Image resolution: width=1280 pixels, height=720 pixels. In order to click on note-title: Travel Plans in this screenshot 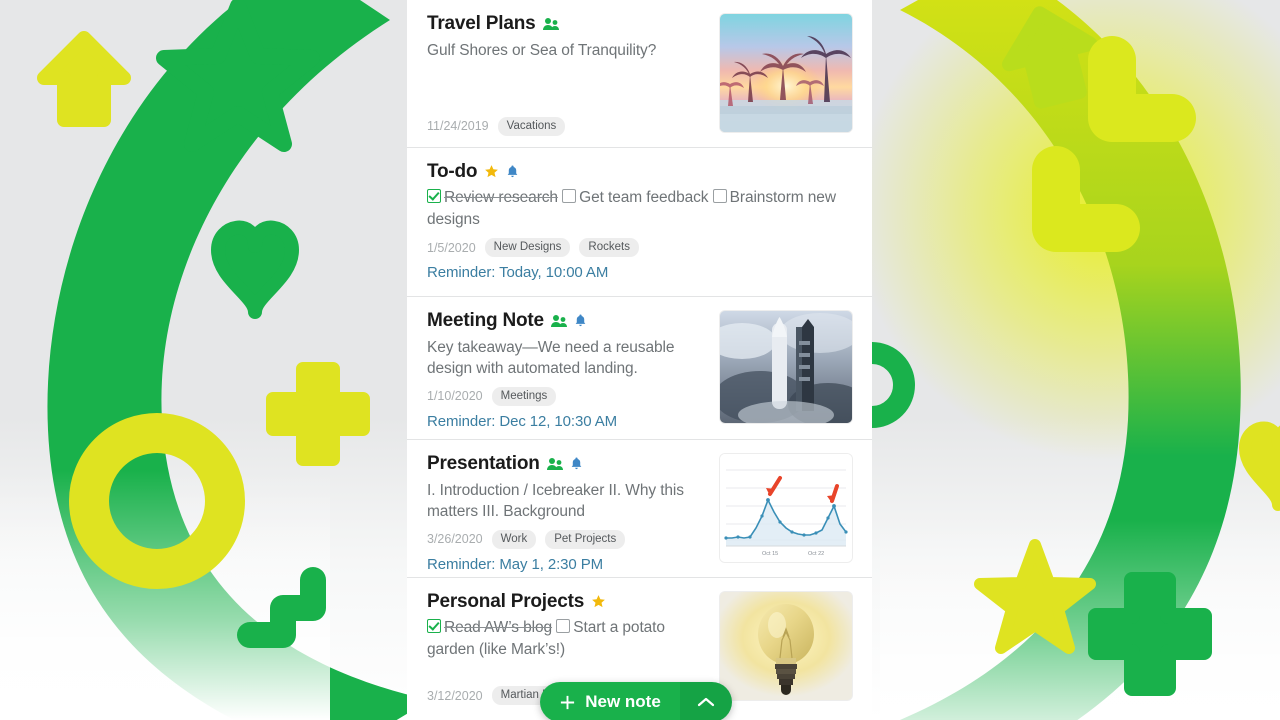, I will do `click(481, 23)`.